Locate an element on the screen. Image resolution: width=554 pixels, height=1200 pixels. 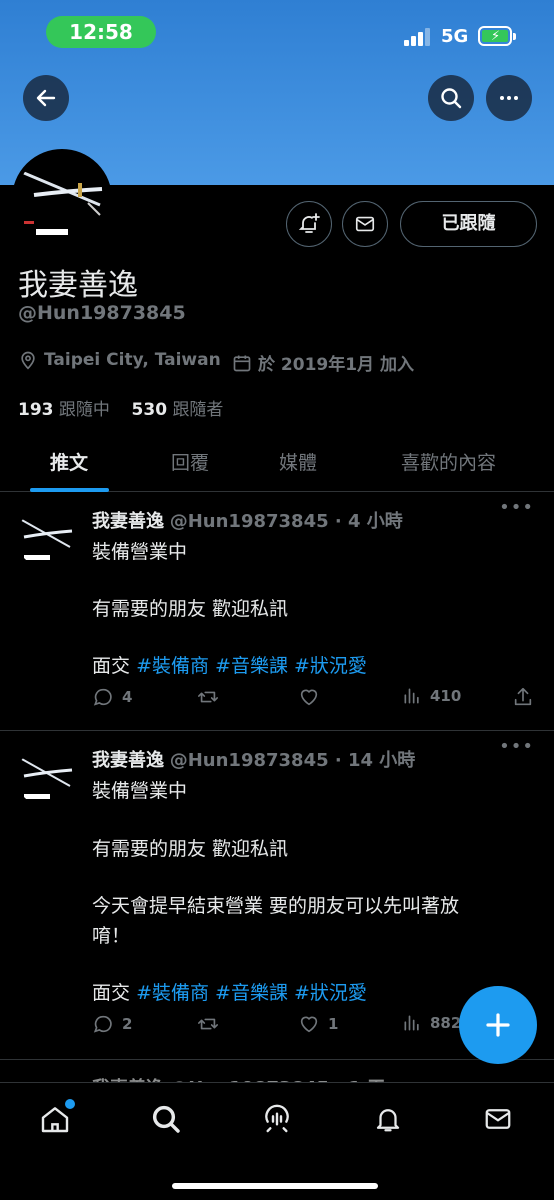
joined-text: 於 2019年1月 加入 is located at coordinates (336, 365).